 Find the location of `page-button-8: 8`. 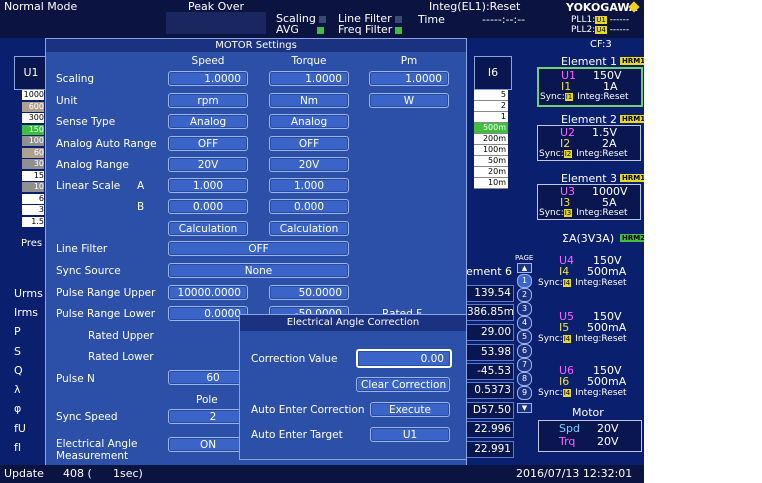

page-button-8: 8 is located at coordinates (524, 379).